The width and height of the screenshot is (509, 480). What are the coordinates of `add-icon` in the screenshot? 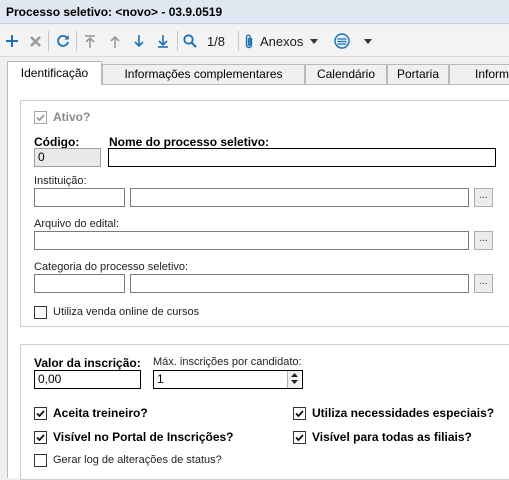 It's located at (12, 41).